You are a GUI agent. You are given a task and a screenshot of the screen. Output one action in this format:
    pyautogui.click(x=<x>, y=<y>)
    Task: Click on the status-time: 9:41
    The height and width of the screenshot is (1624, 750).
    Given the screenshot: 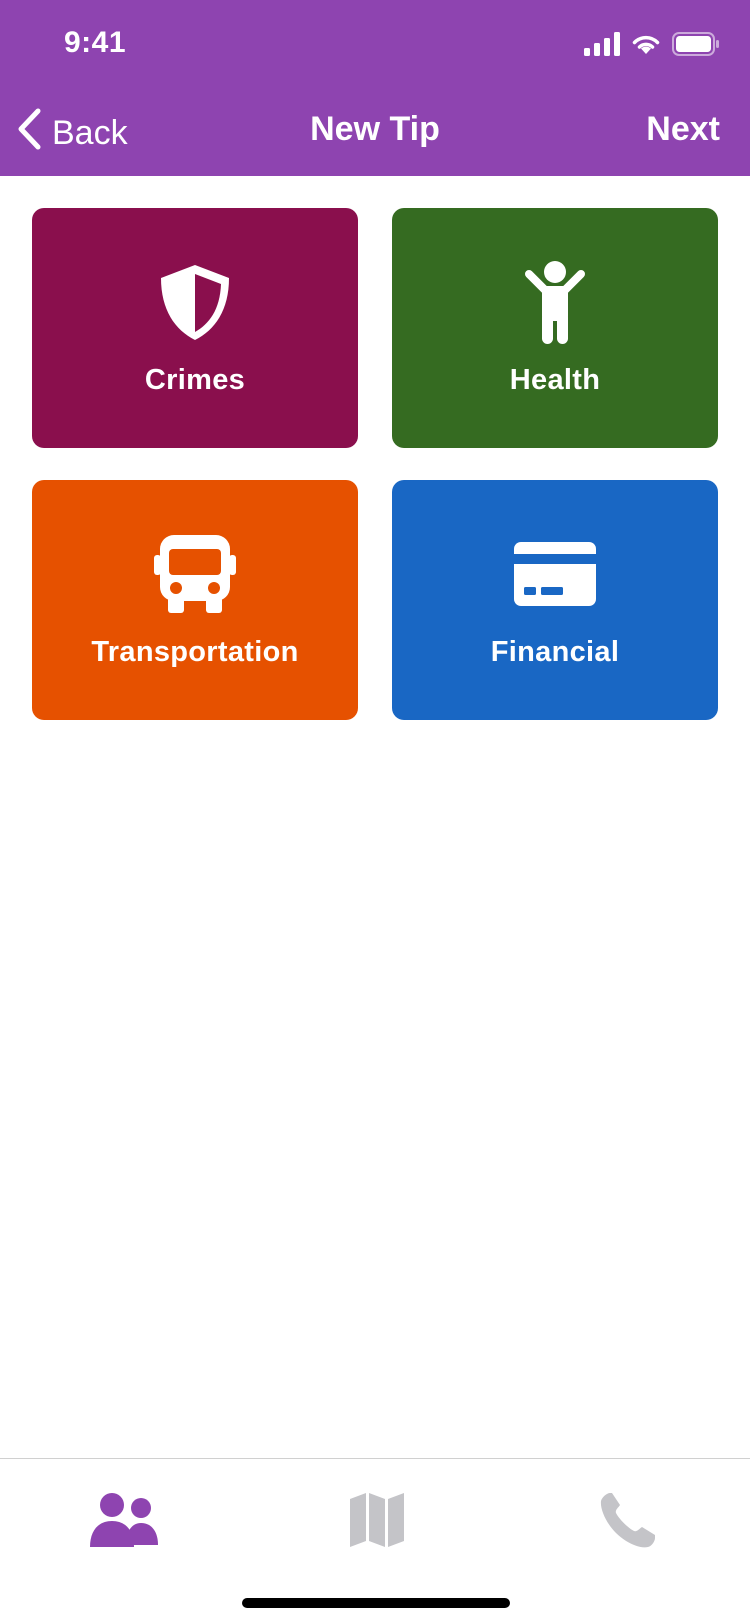 What is the action you would take?
    pyautogui.click(x=95, y=42)
    